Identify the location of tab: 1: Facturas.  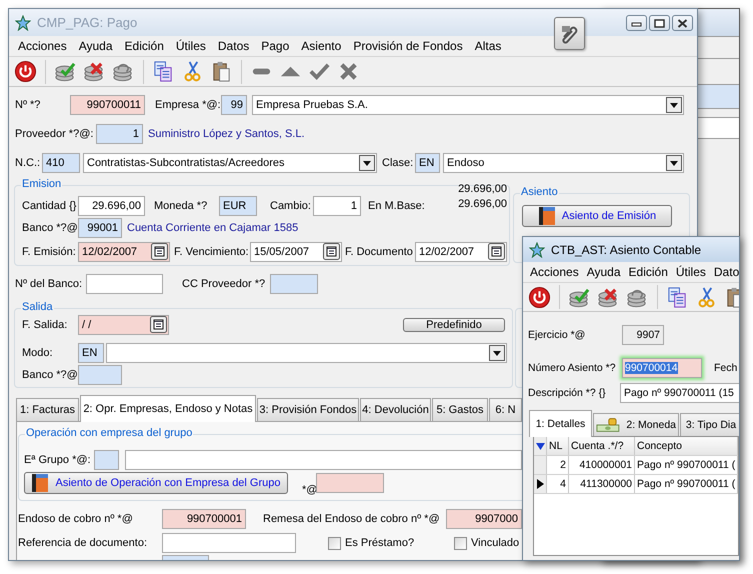
(47, 409).